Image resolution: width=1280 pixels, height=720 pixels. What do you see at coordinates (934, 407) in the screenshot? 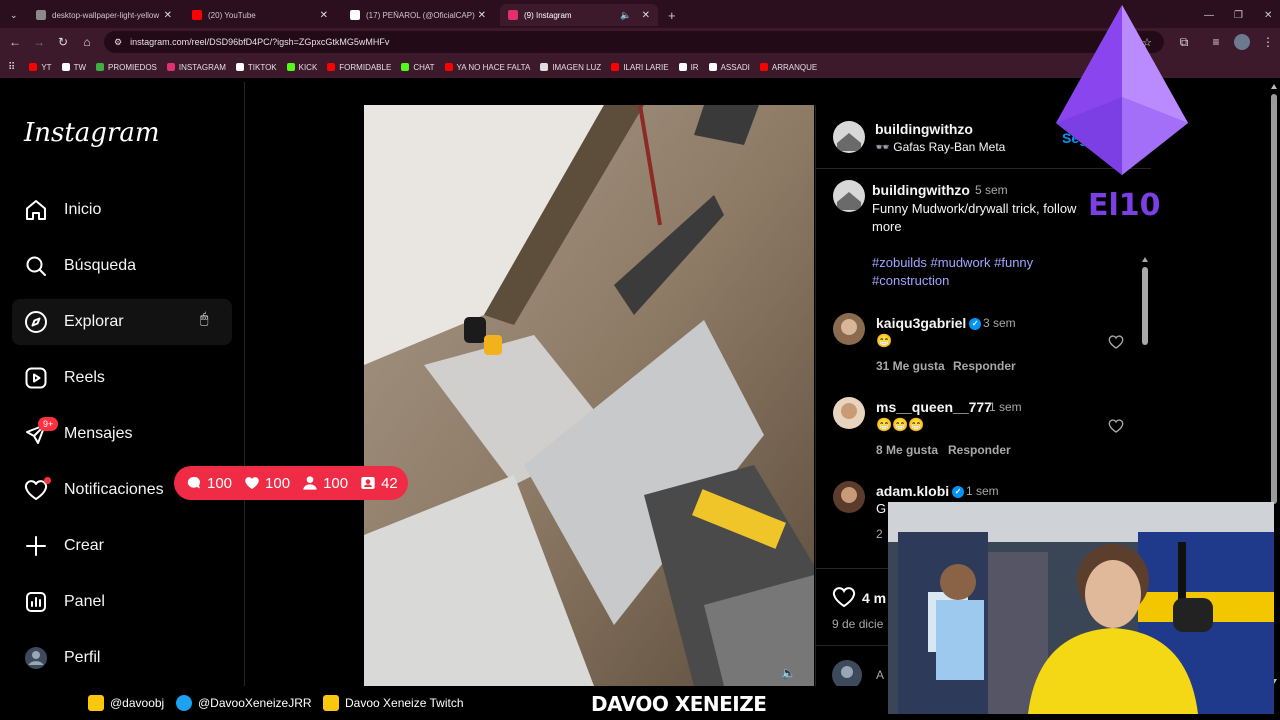
I see `comment-username: ms__queen__777` at bounding box center [934, 407].